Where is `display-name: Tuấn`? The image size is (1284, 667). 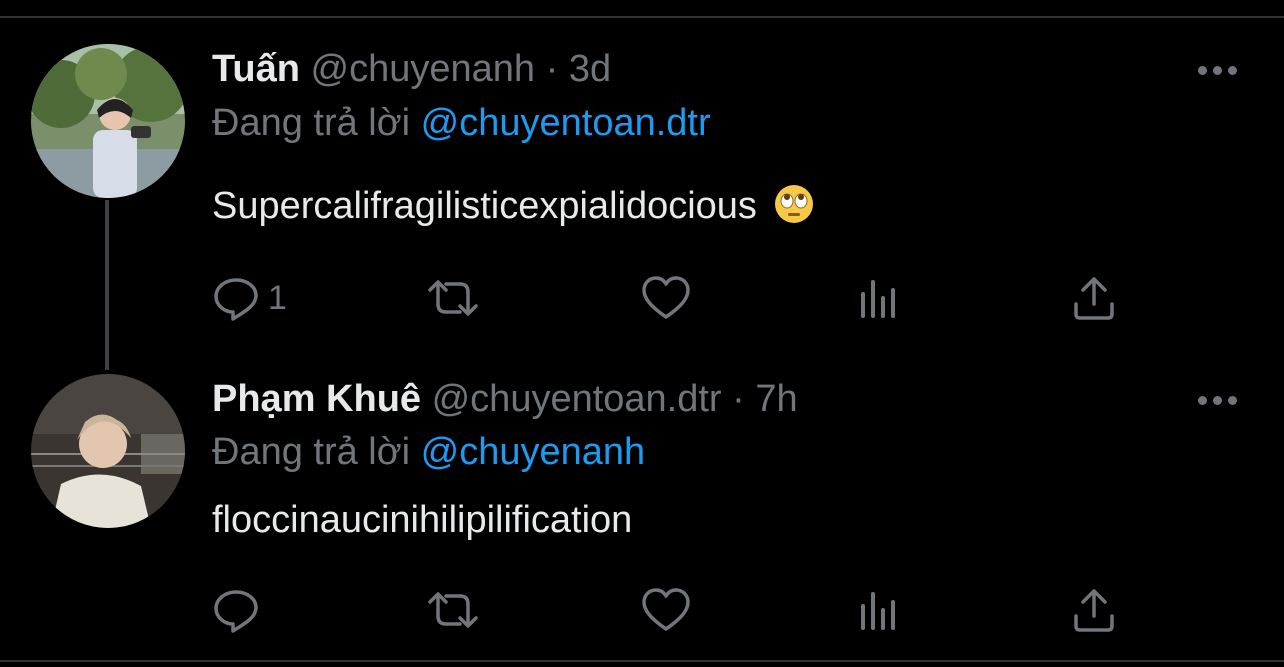
display-name: Tuấn is located at coordinates (256, 69).